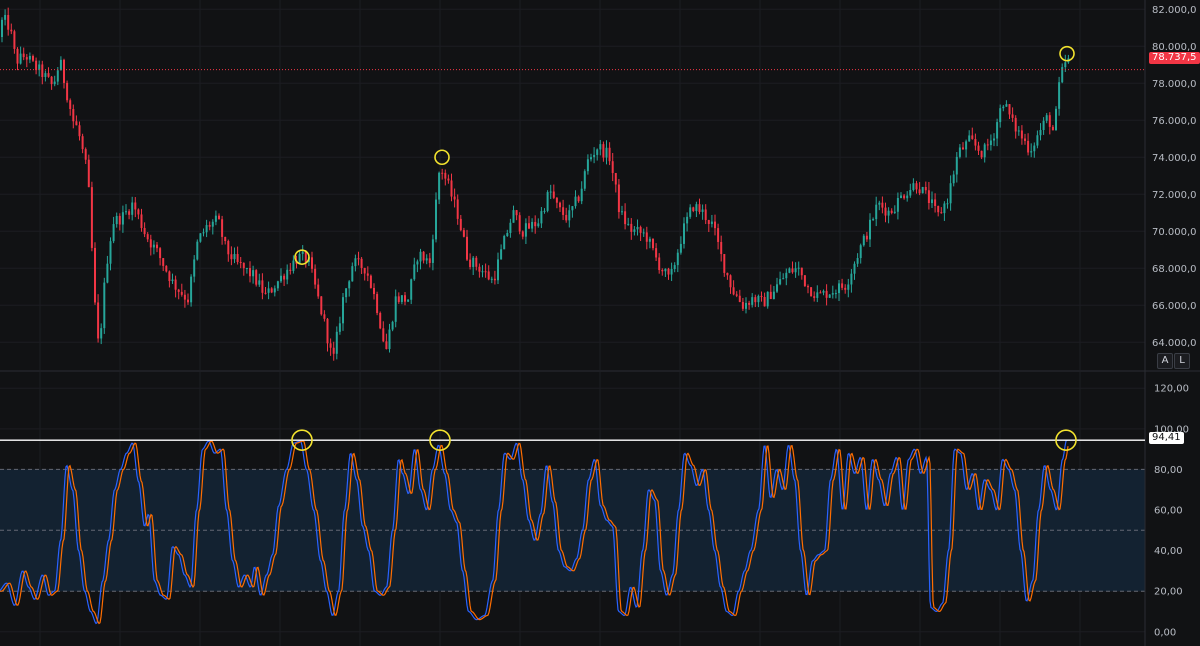 Image resolution: width=1200 pixels, height=646 pixels. I want to click on price-tick-label: 76.000,0, so click(1174, 121).